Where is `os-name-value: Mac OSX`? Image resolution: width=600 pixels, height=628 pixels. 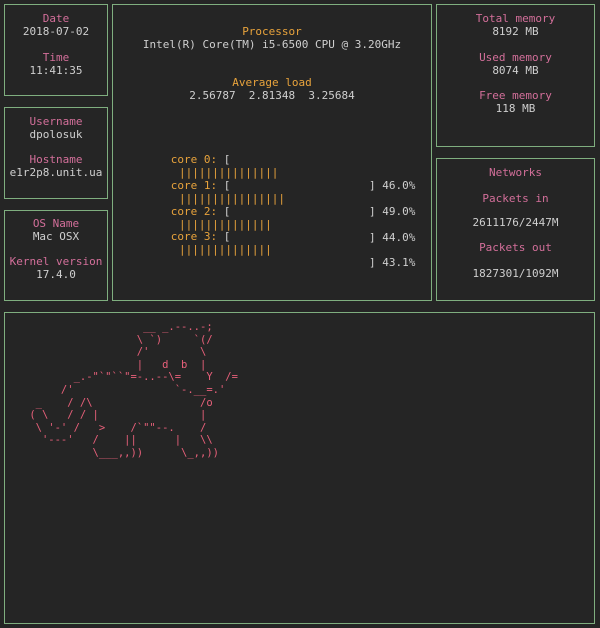 os-name-value: Mac OSX is located at coordinates (56, 236).